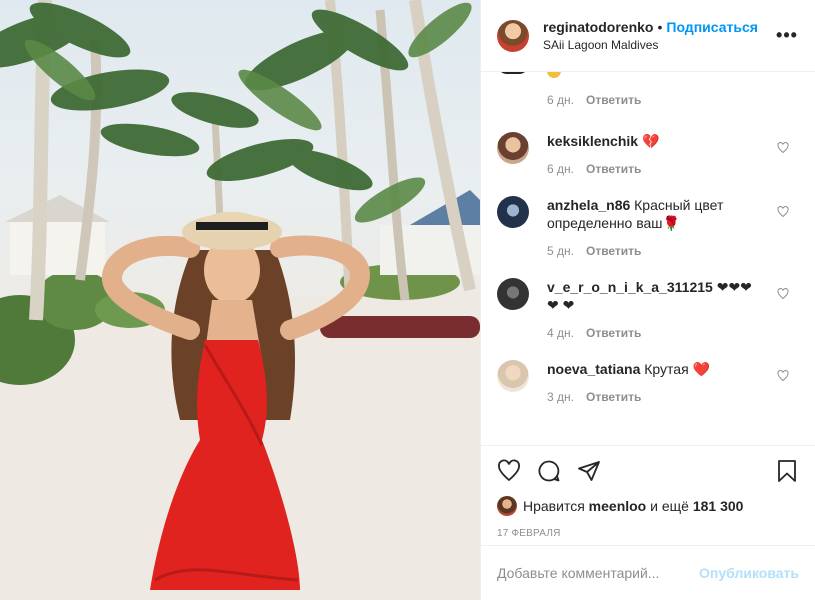 Image resolution: width=815 pixels, height=600 pixels. What do you see at coordinates (650, 141) in the screenshot?
I see `comment-text: 💔` at bounding box center [650, 141].